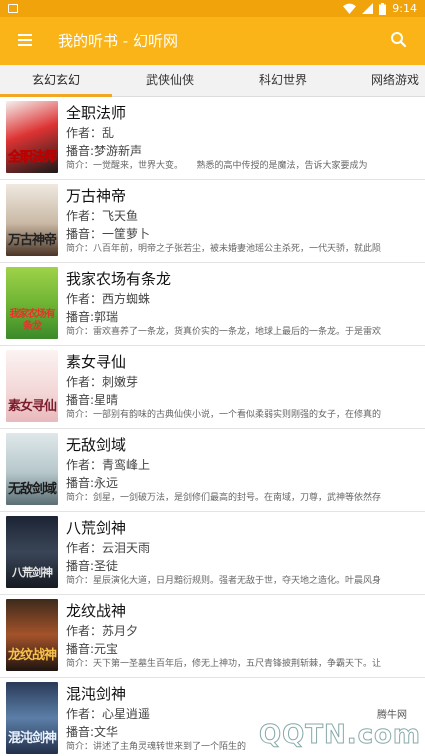 The width and height of the screenshot is (425, 756). Describe the element at coordinates (32, 220) in the screenshot. I see `book-cover: 万古神帝` at that location.